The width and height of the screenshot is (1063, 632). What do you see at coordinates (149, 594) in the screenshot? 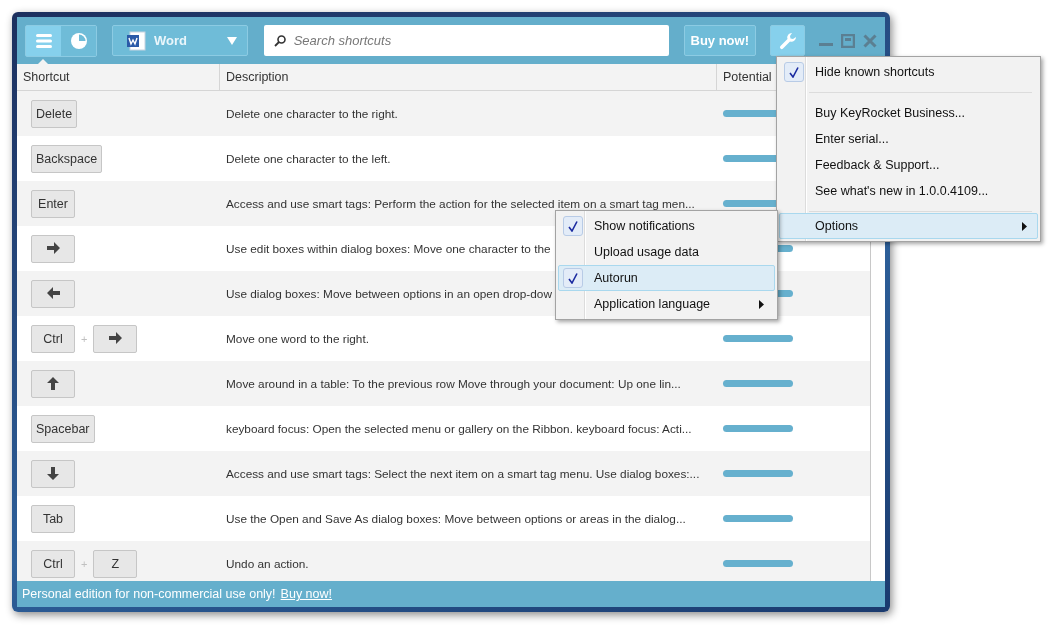
I see `footer-text: Personal edition for non-commercial use only!` at bounding box center [149, 594].